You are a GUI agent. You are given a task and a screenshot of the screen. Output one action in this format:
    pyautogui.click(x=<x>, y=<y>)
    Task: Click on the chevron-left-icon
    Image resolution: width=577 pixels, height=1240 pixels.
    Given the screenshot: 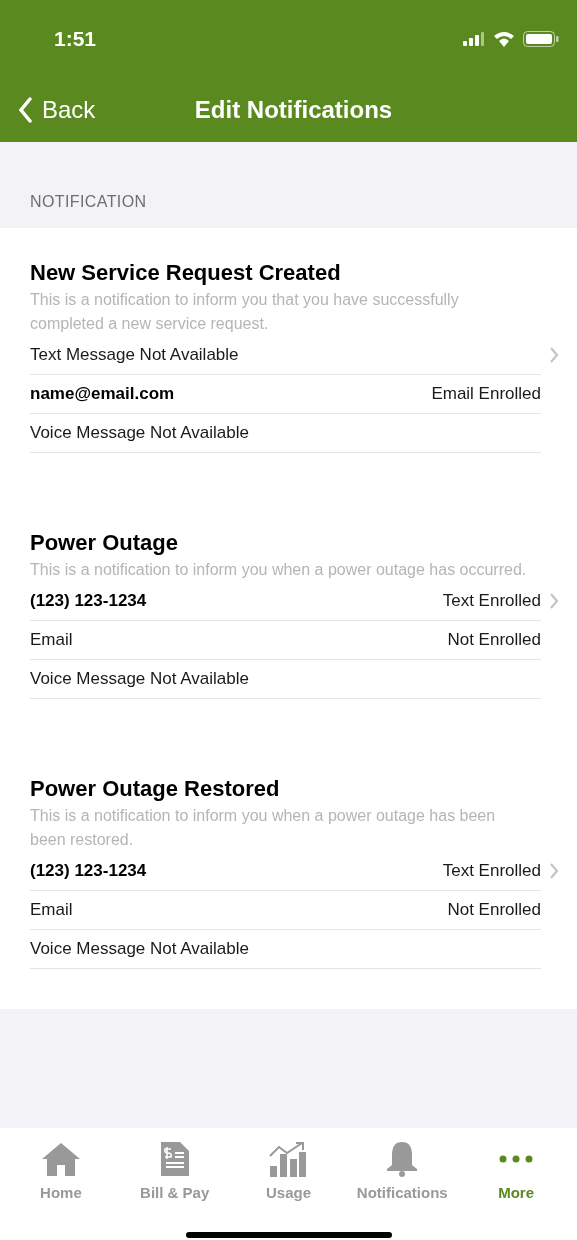 What is the action you would take?
    pyautogui.click(x=25, y=110)
    